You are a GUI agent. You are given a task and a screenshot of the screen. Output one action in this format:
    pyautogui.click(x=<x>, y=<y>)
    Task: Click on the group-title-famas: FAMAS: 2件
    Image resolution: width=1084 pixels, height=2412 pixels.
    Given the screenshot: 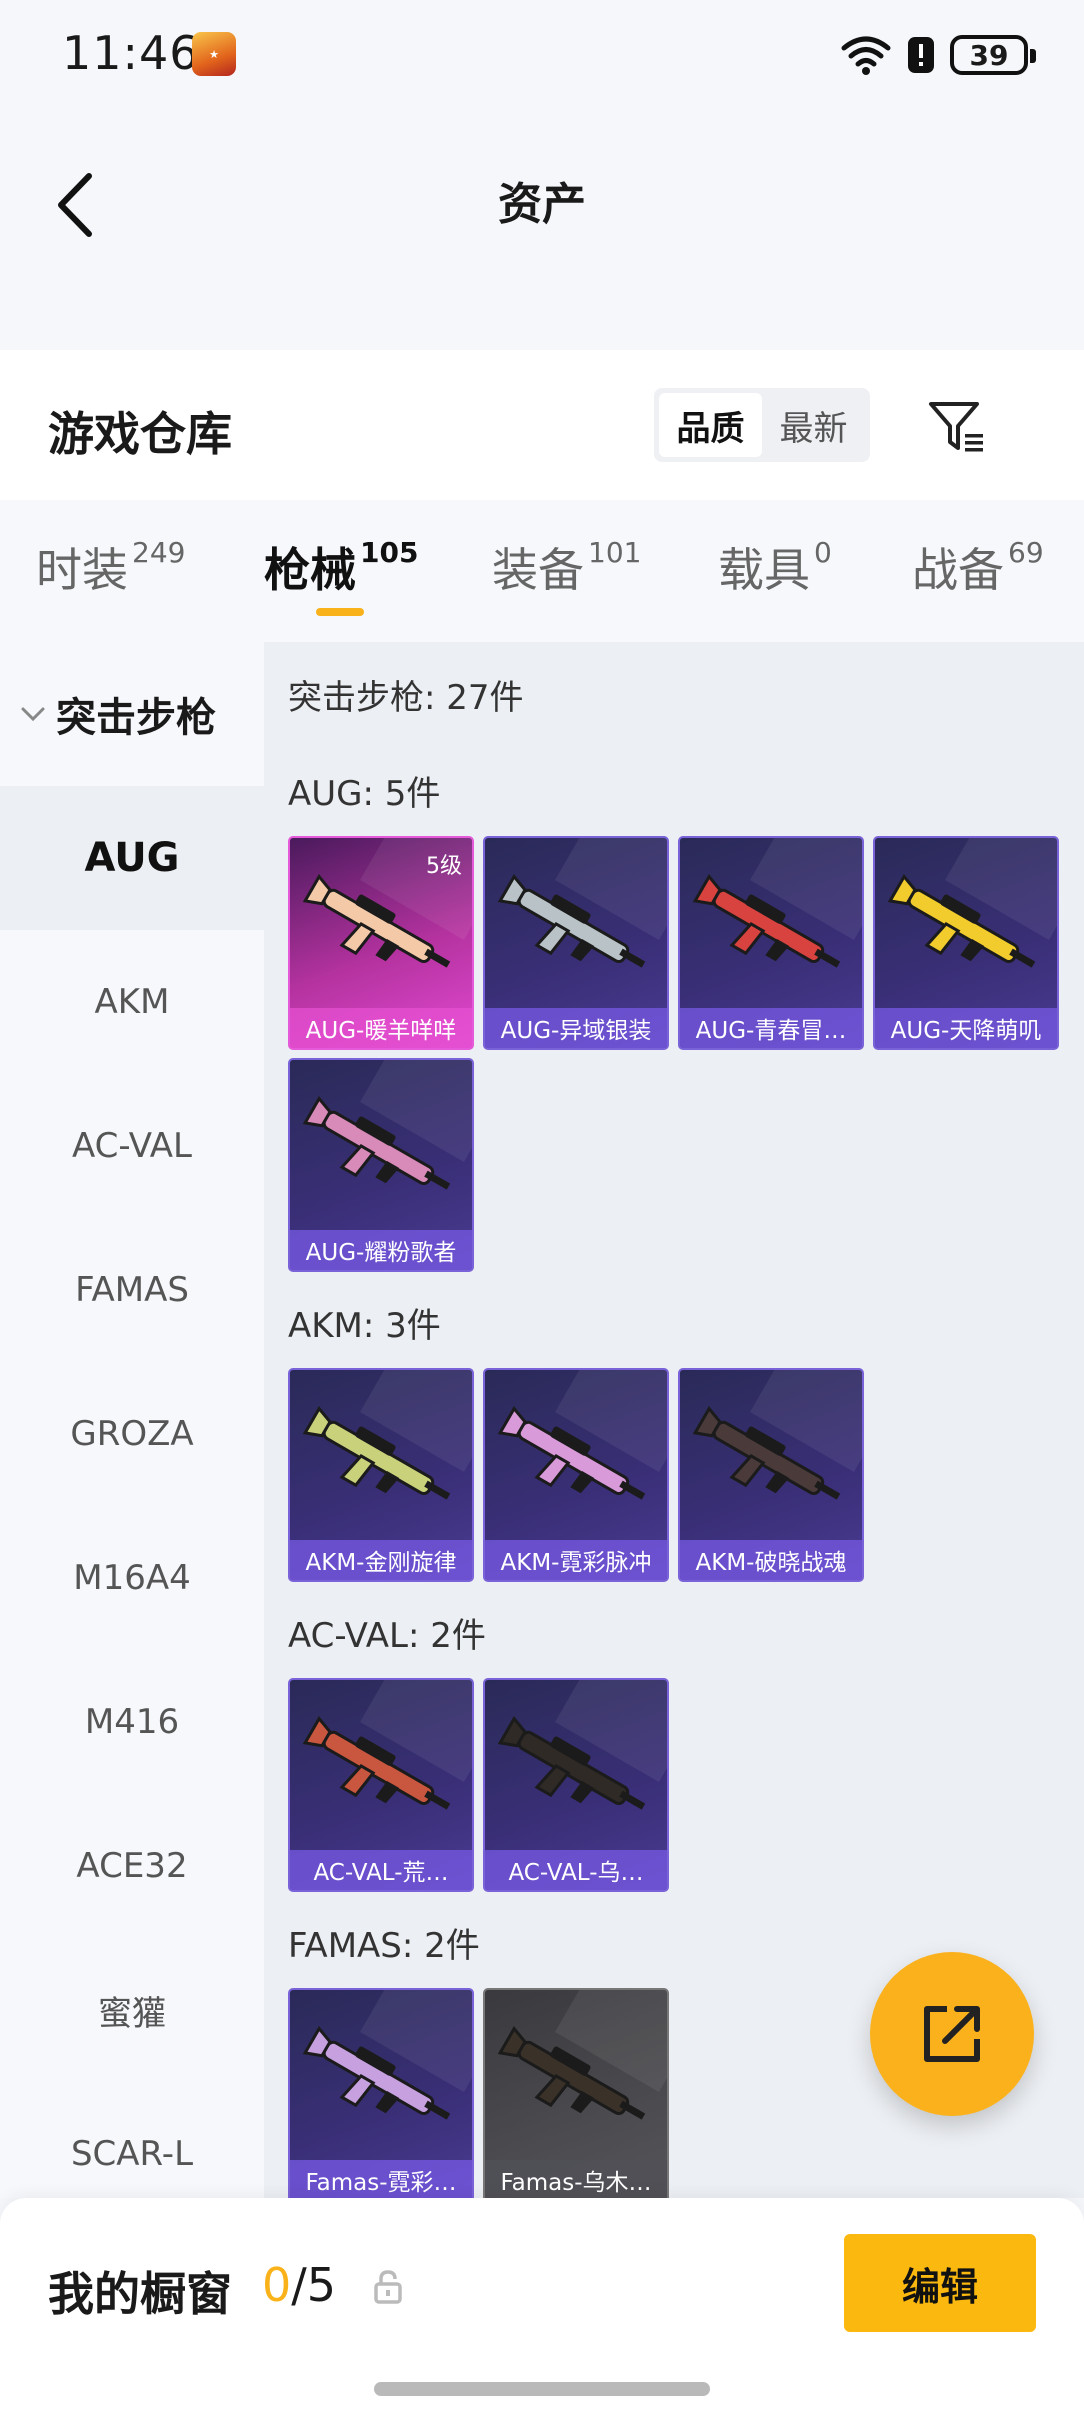 What is the action you would take?
    pyautogui.click(x=384, y=1946)
    